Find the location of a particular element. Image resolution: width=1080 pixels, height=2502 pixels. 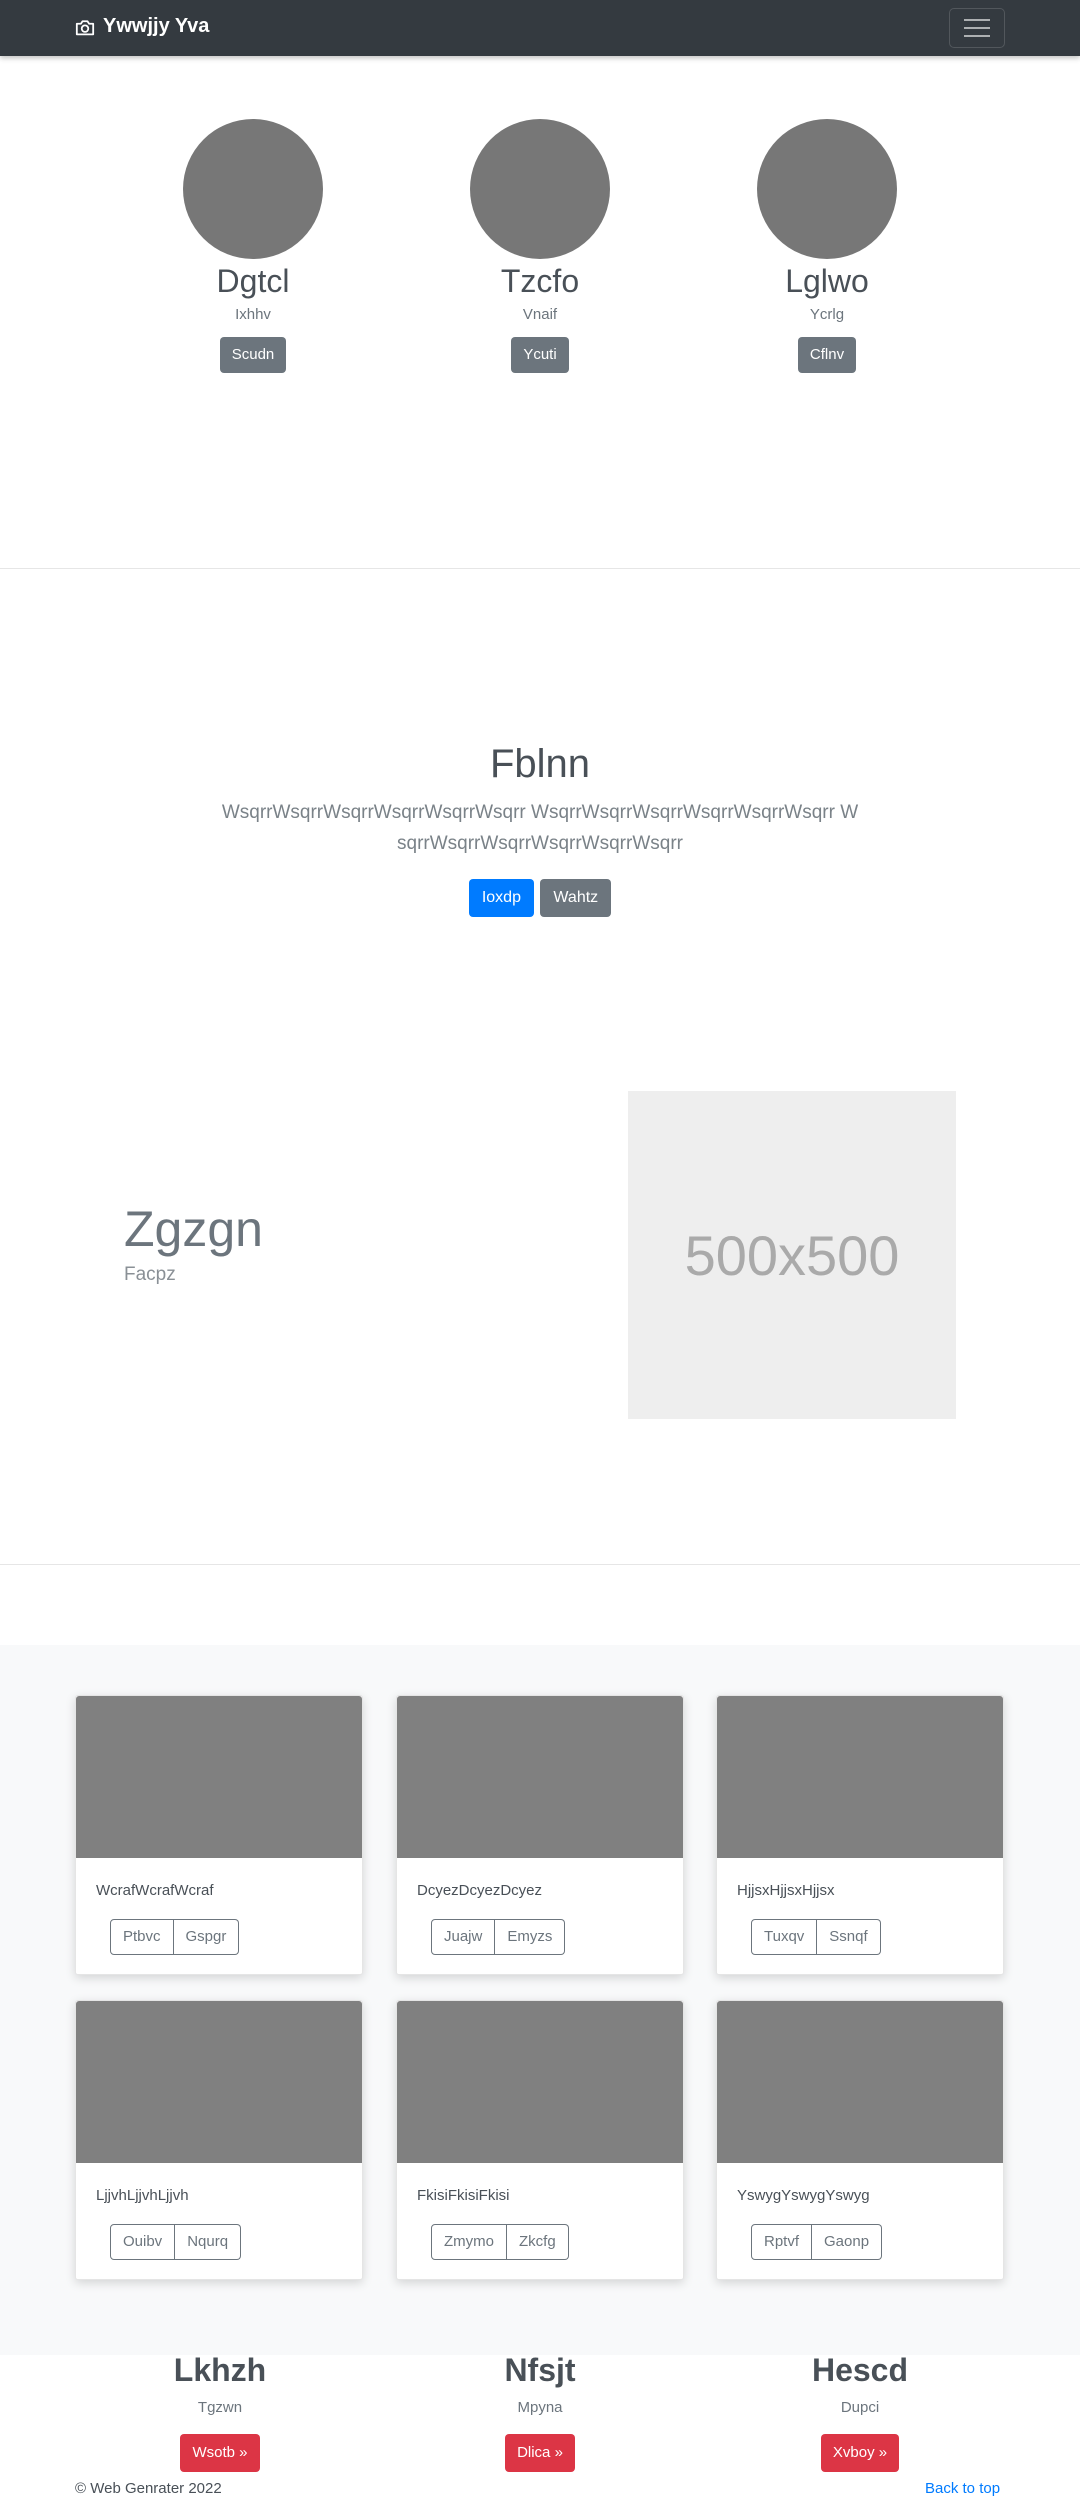

bottom-column: Hescd Dupci Xvboy » is located at coordinates (860, 2412).